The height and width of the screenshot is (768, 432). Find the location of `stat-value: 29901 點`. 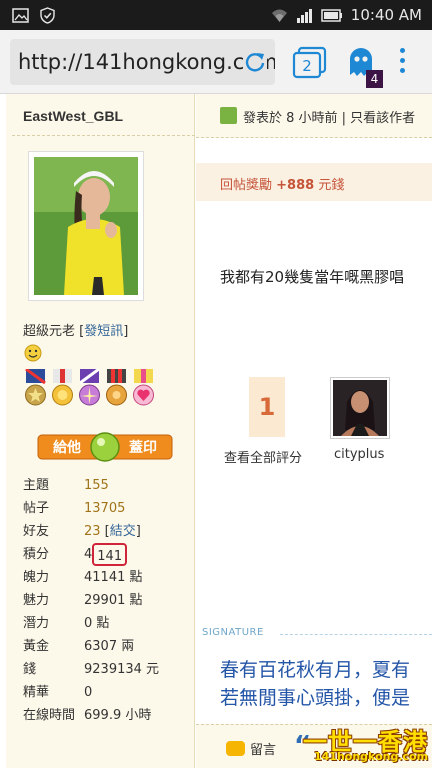

stat-value: 29901 點 is located at coordinates (113, 600).